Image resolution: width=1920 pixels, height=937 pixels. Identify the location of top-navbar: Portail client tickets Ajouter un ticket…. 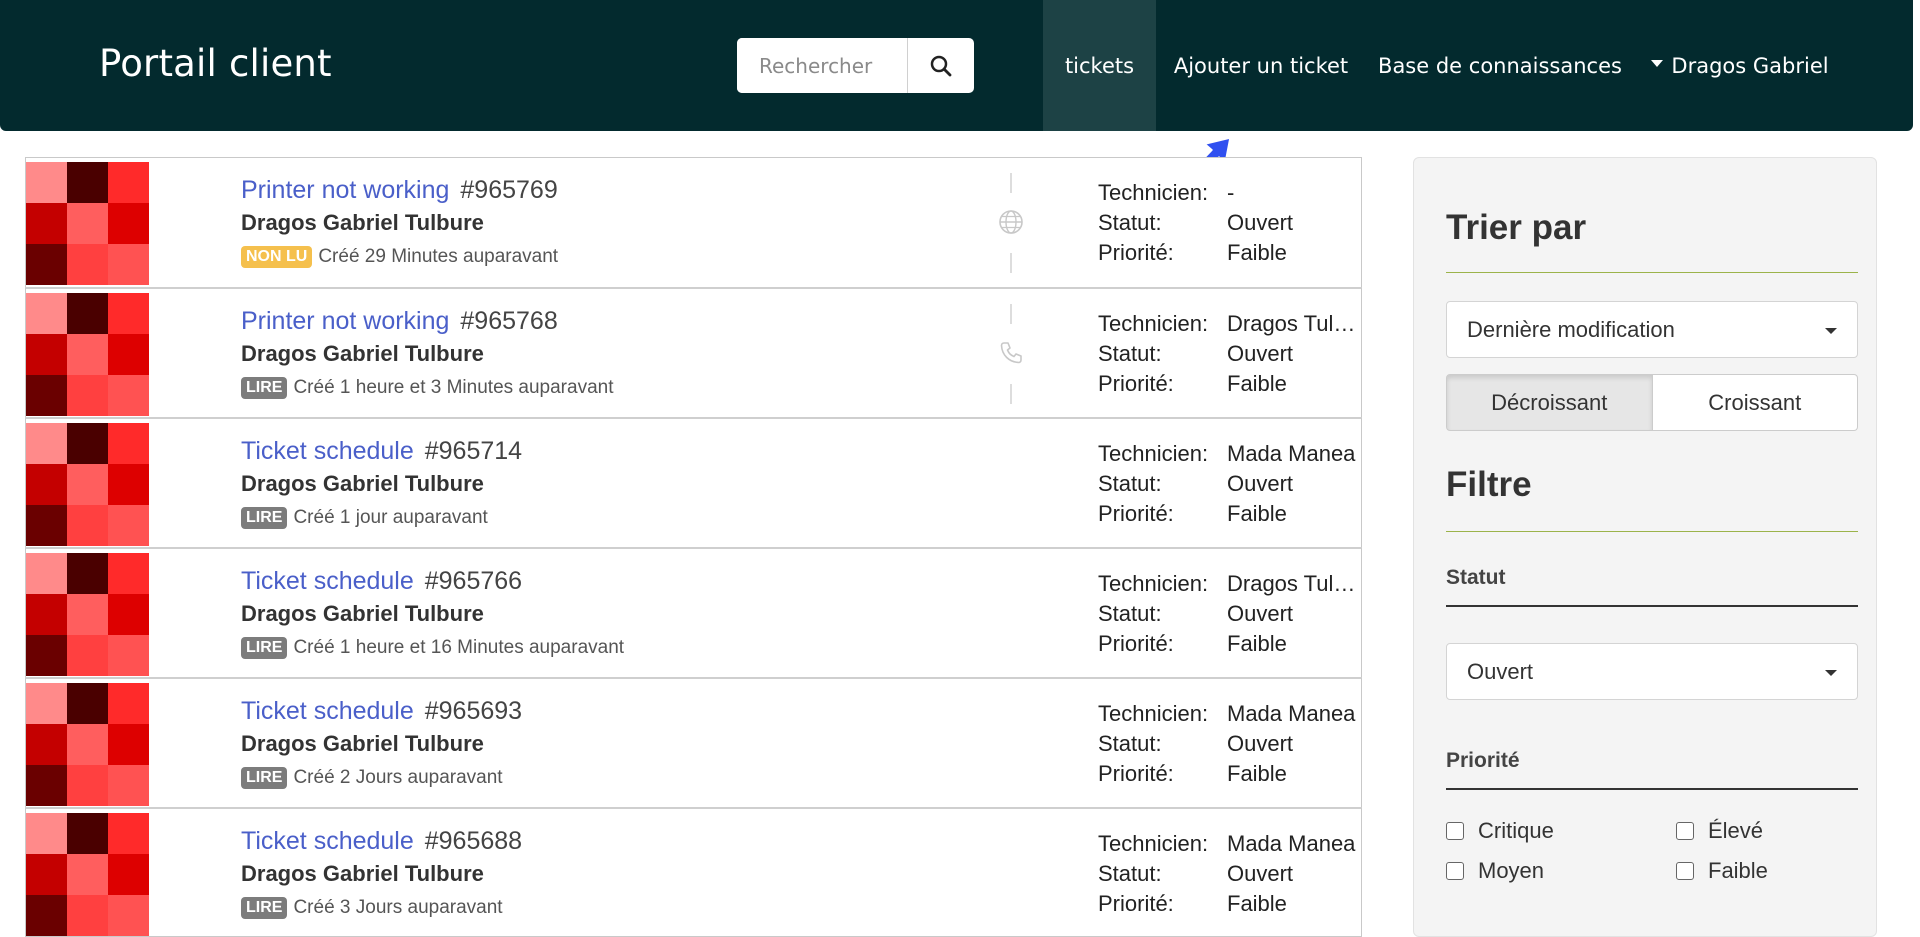
(956, 65).